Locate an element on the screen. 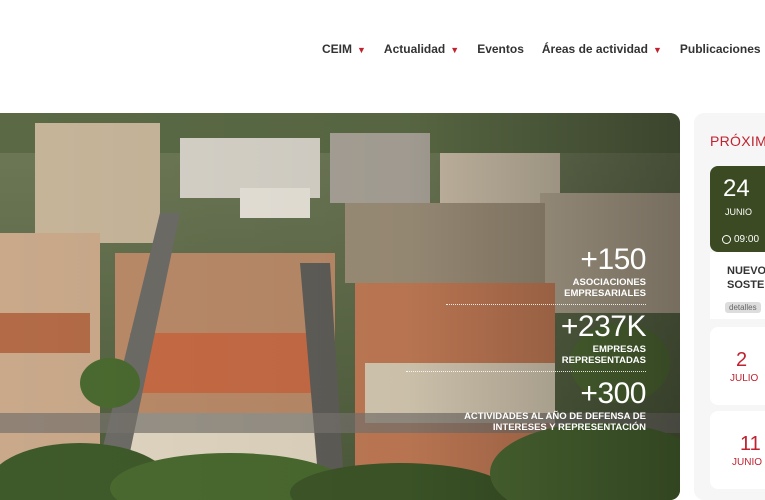 The height and width of the screenshot is (500, 765). nav-item-ceim: CEIM ▼ is located at coordinates (344, 49).